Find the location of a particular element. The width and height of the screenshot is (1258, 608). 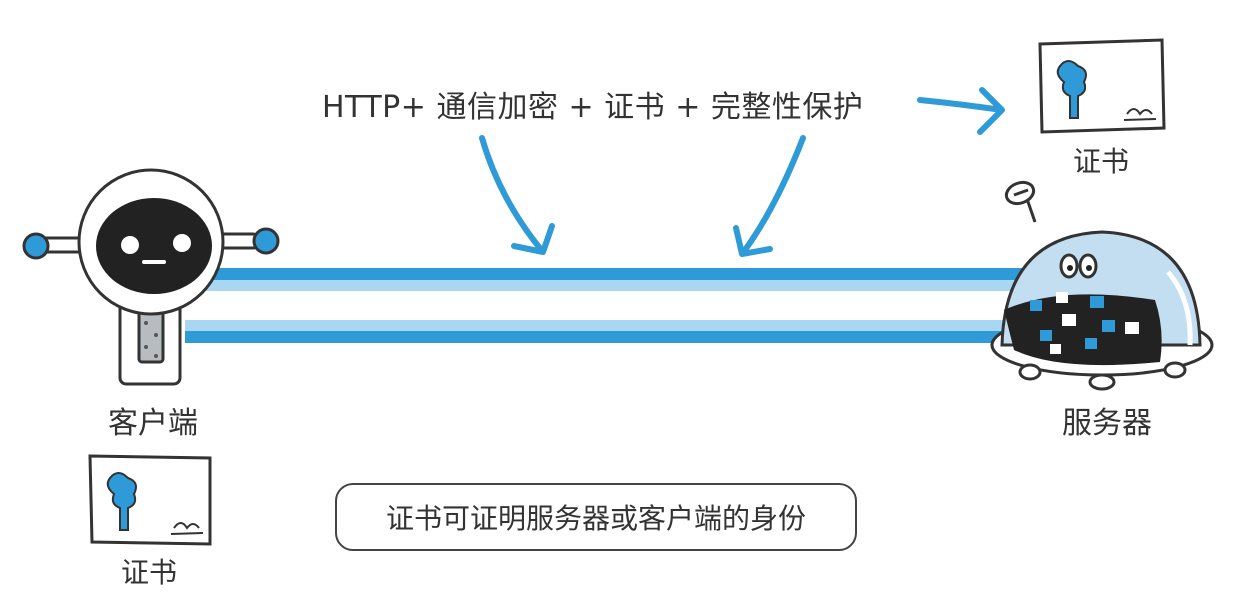

certificate-top-icon is located at coordinates (1102, 86).